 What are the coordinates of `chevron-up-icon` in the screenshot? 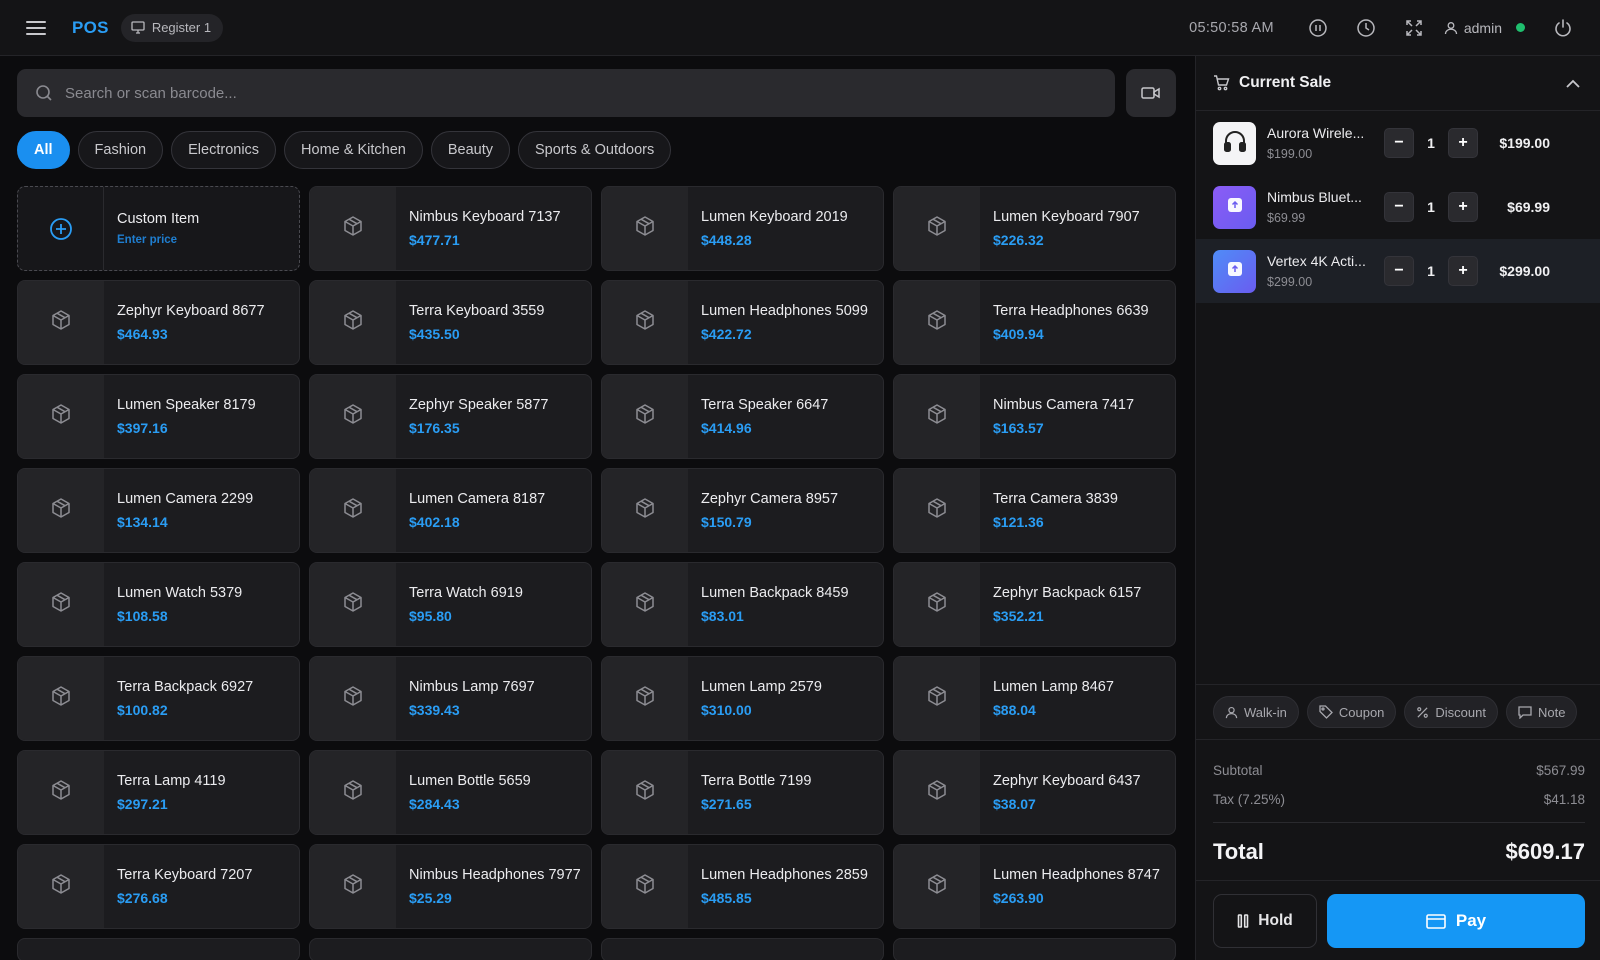 It's located at (1573, 83).